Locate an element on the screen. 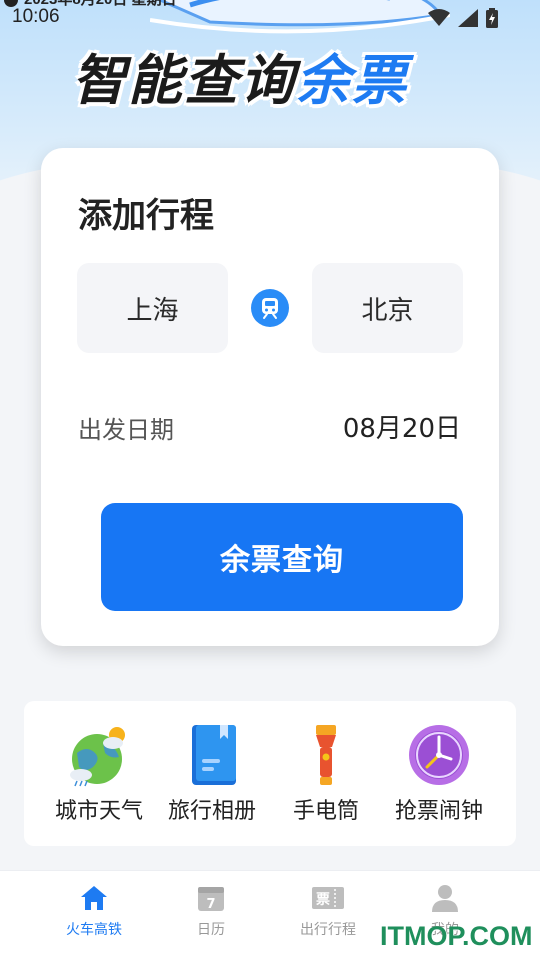 This screenshot has height=960, width=540. headline-blue-text: 余票 is located at coordinates (352, 80).